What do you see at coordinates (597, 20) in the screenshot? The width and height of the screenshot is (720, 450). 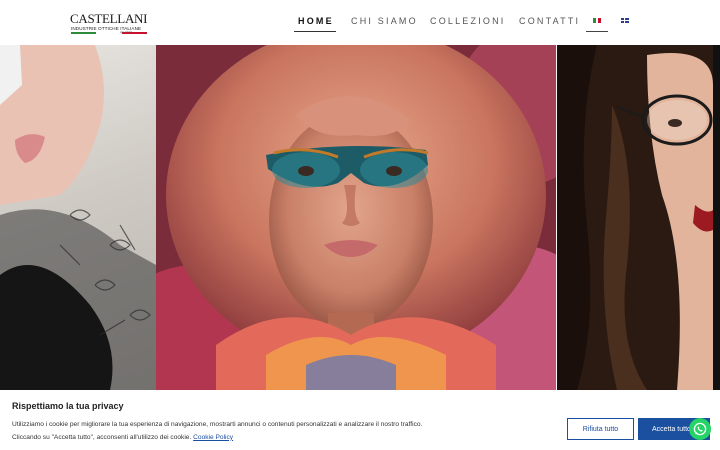 I see `italy-flag-icon` at bounding box center [597, 20].